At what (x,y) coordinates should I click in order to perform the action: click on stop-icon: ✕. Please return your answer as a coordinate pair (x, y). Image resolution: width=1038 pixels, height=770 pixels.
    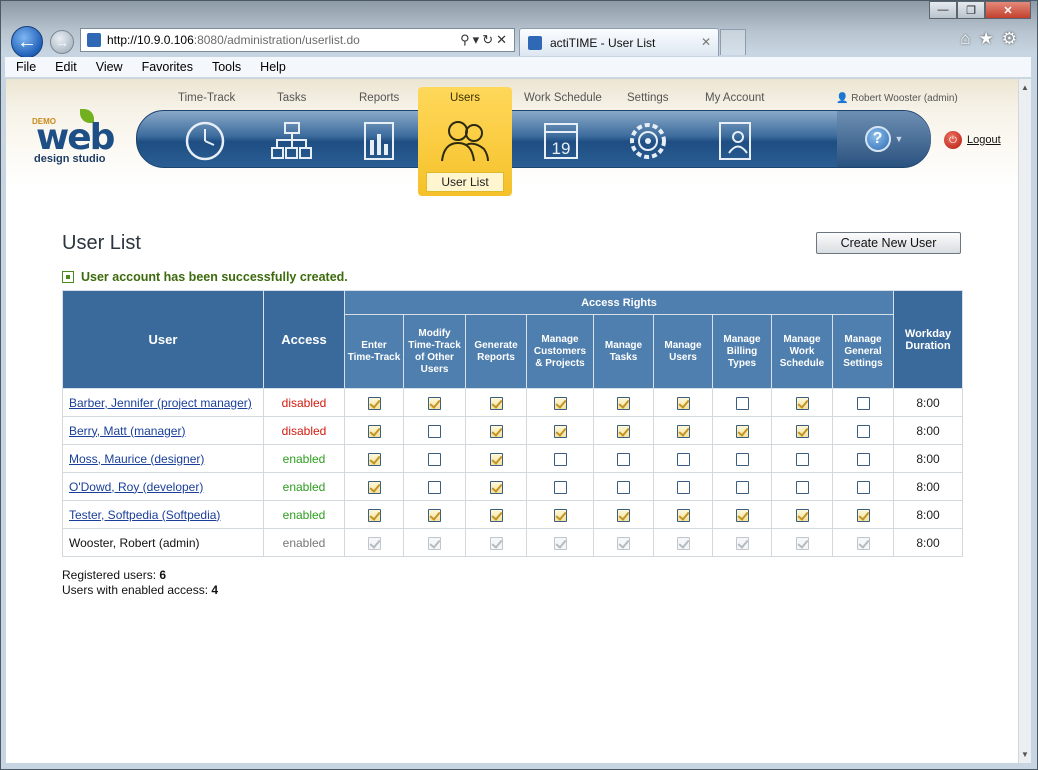
    Looking at the image, I should click on (503, 39).